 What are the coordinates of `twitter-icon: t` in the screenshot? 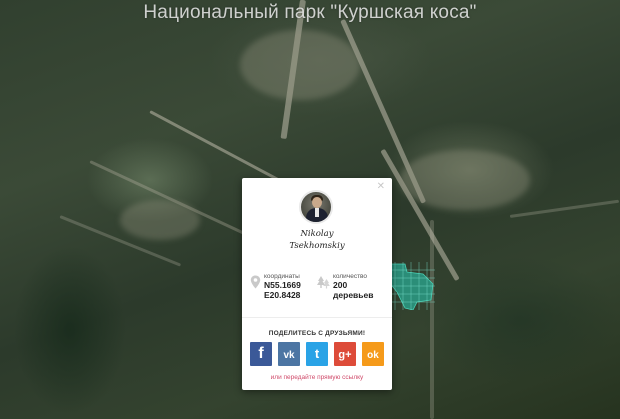 It's located at (317, 353).